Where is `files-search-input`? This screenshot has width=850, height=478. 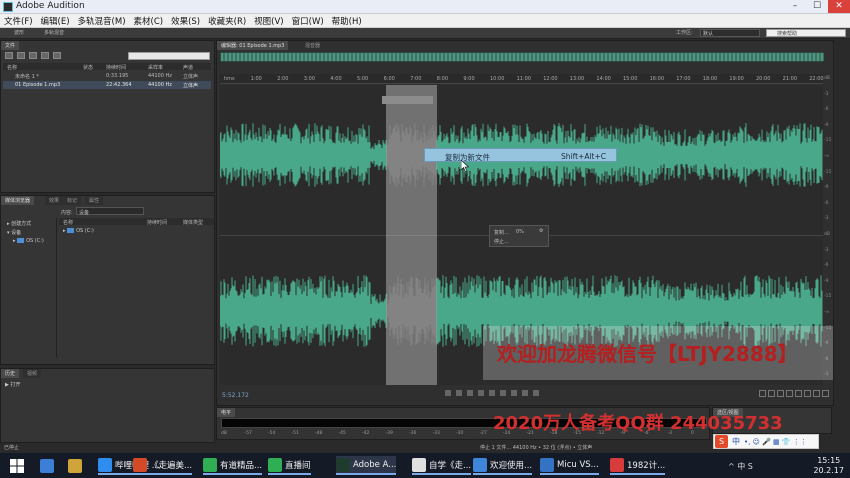
files-search-input is located at coordinates (169, 56).